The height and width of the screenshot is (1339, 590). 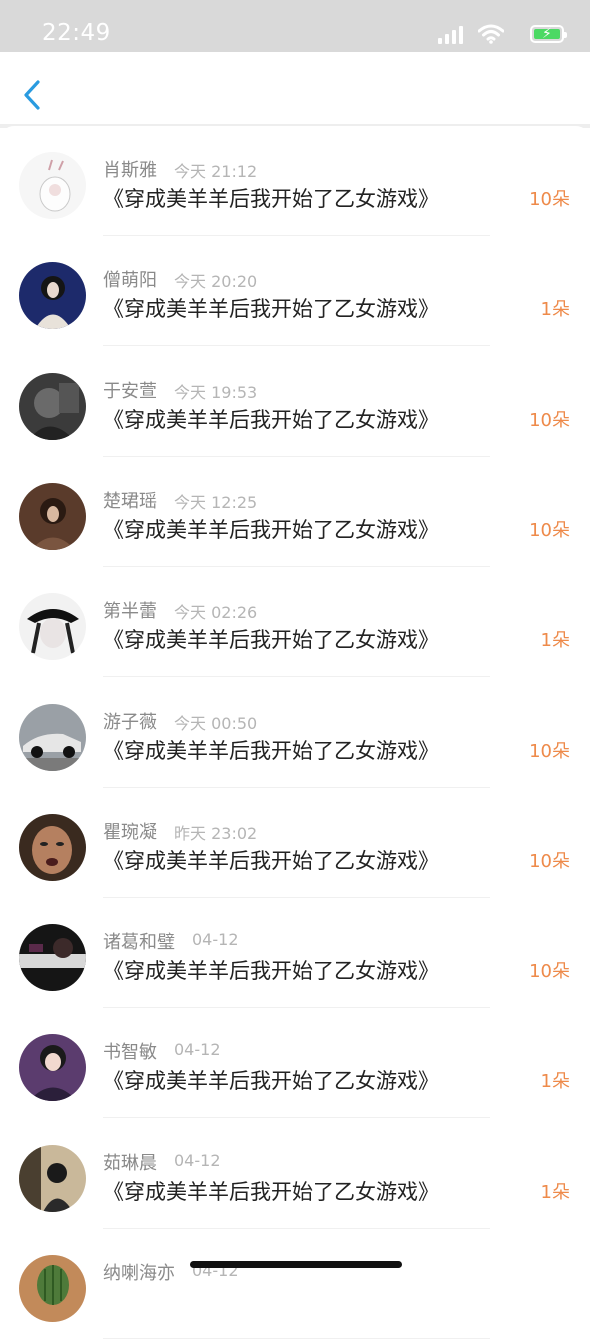 What do you see at coordinates (130, 391) in the screenshot?
I see `user-name: 于安萱` at bounding box center [130, 391].